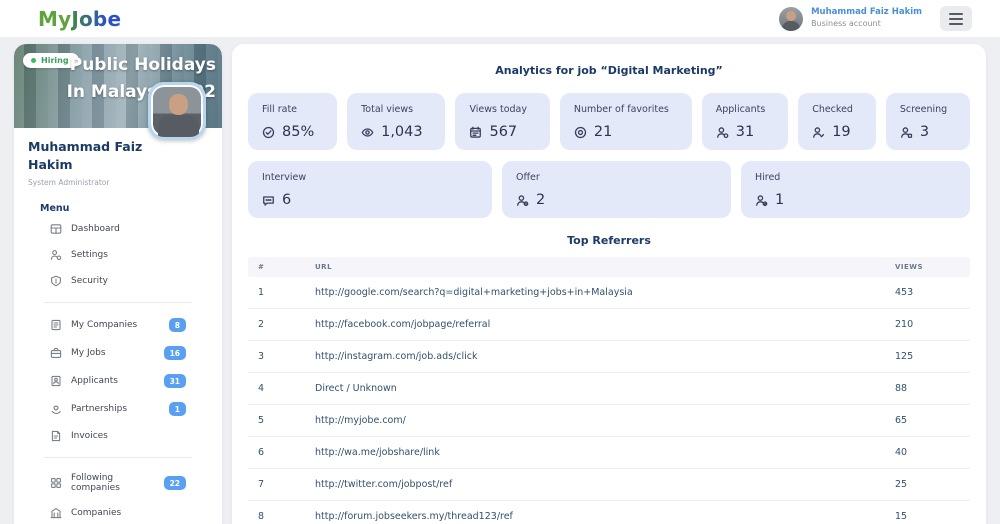  What do you see at coordinates (609, 357) in the screenshot?
I see `table-row: 3 http://instagram.com/job.ads/click 125` at bounding box center [609, 357].